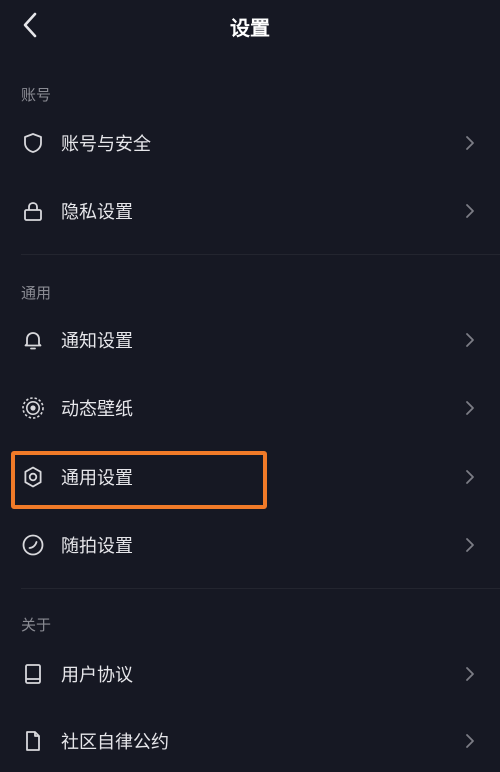  Describe the element at coordinates (33, 545) in the screenshot. I see `shoot-icon` at that location.